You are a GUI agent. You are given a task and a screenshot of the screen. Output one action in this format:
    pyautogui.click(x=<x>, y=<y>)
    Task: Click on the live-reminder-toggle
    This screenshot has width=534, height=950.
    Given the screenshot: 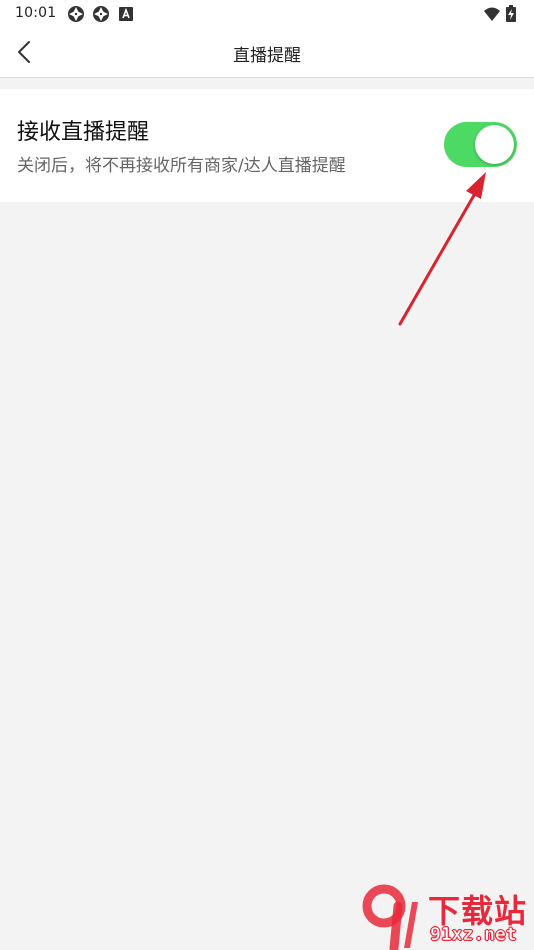 What is the action you would take?
    pyautogui.click(x=480, y=144)
    